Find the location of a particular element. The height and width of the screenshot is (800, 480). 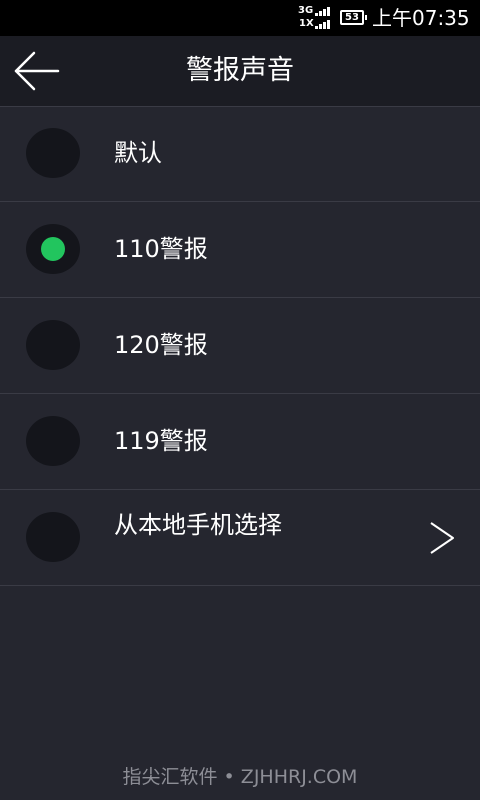

network-1x-label: 1X is located at coordinates (306, 23).